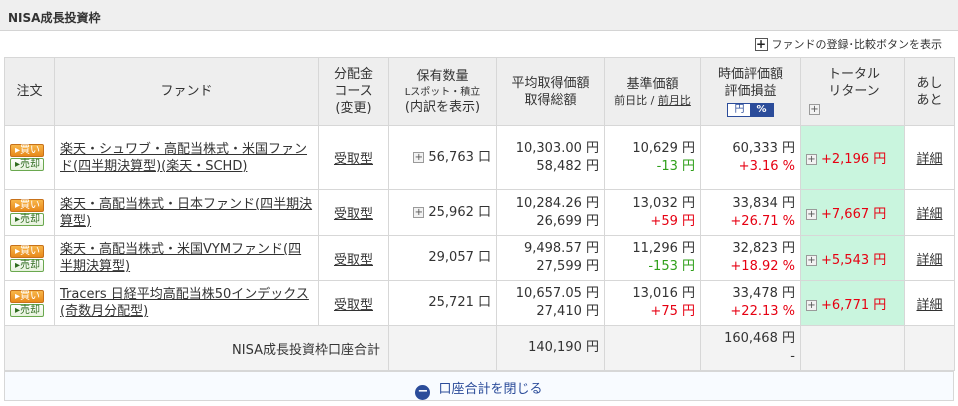 The width and height of the screenshot is (958, 406). Describe the element at coordinates (762, 311) in the screenshot. I see `pl-percent: +22.13 %` at that location.